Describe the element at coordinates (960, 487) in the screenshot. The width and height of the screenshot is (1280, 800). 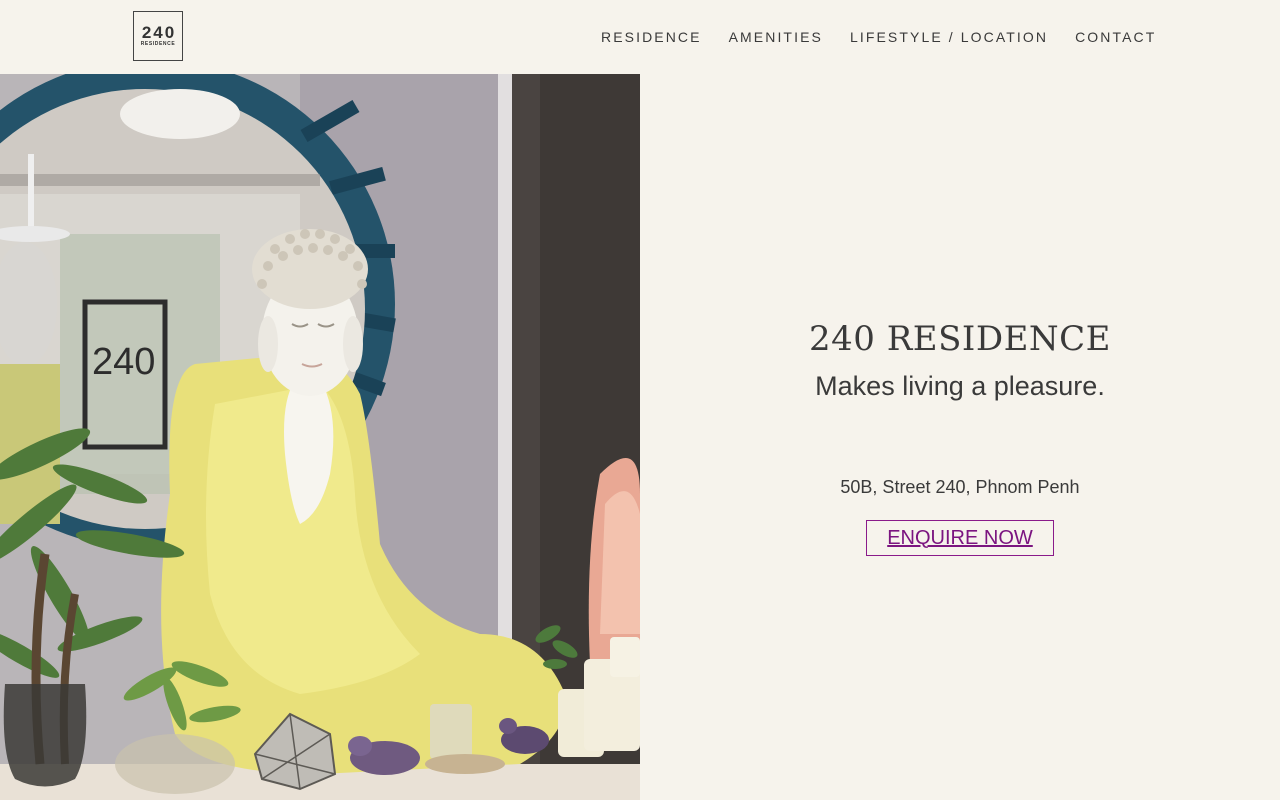
I see `address-text: 50B, Street 240, Phnom Penh` at that location.